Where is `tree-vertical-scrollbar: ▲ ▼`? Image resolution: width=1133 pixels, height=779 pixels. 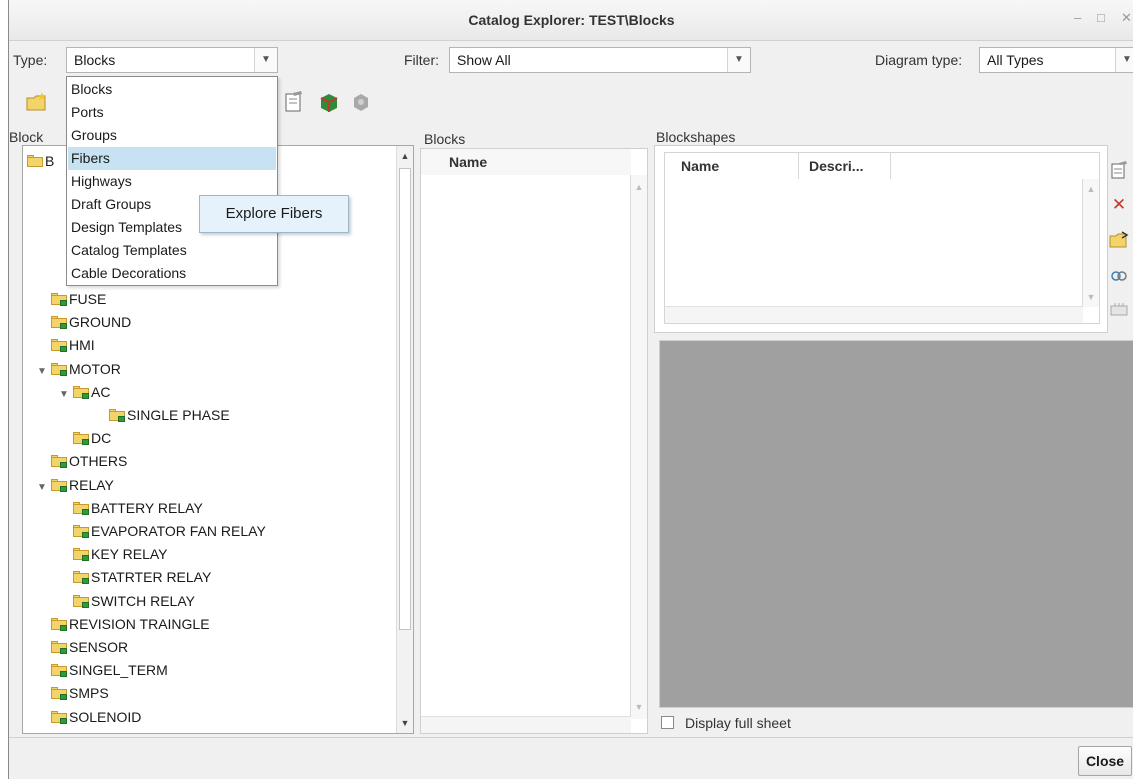
tree-vertical-scrollbar: ▲ ▼ is located at coordinates (404, 439).